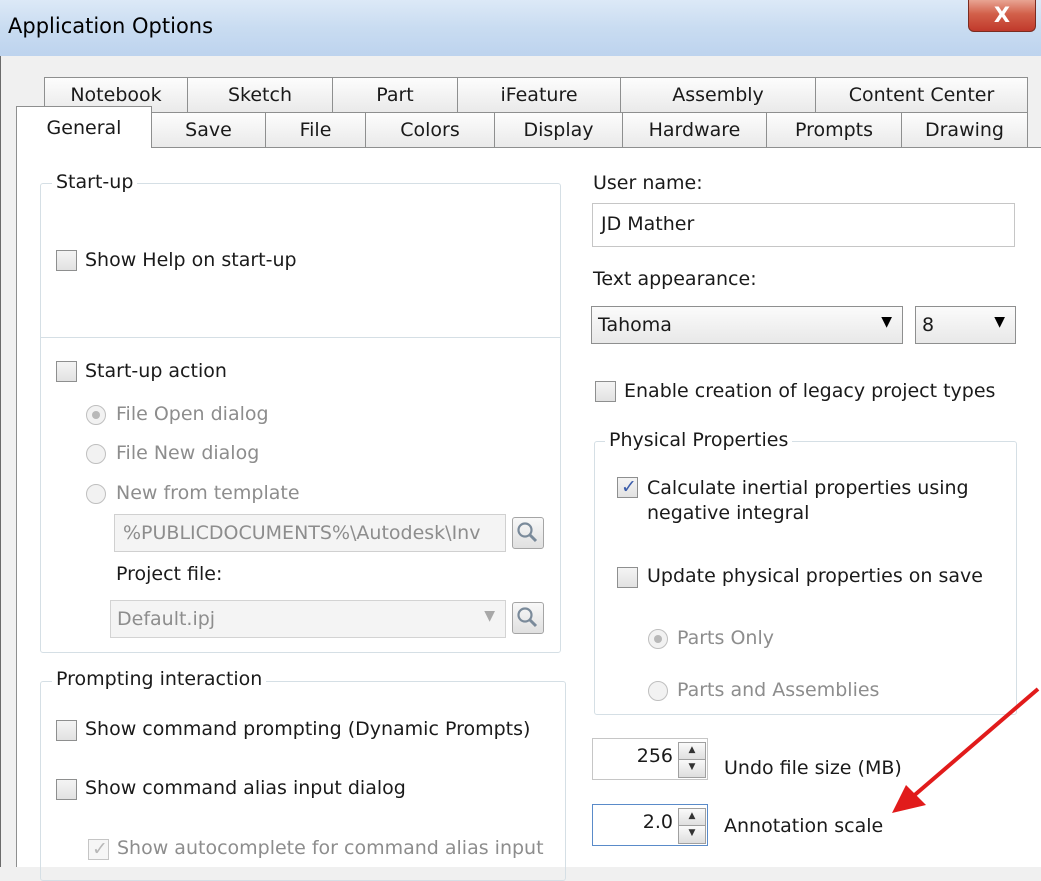 Image resolution: width=1041 pixels, height=881 pixels. What do you see at coordinates (96, 494) in the screenshot?
I see `new-template-radio` at bounding box center [96, 494].